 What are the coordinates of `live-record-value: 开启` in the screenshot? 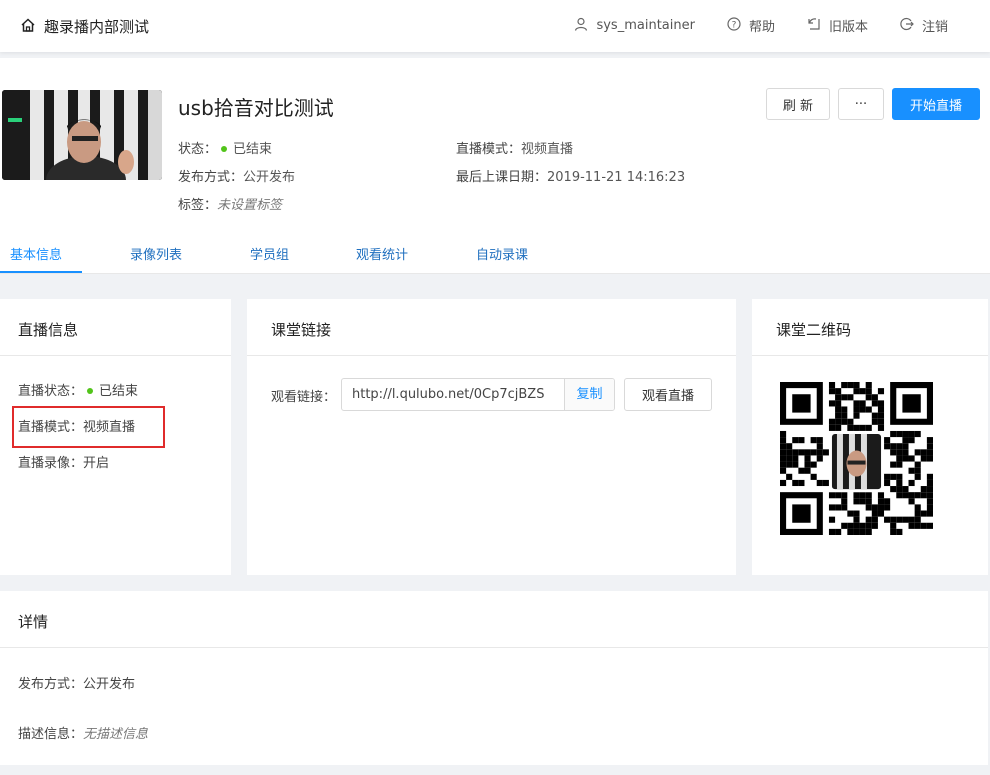 It's located at (96, 463).